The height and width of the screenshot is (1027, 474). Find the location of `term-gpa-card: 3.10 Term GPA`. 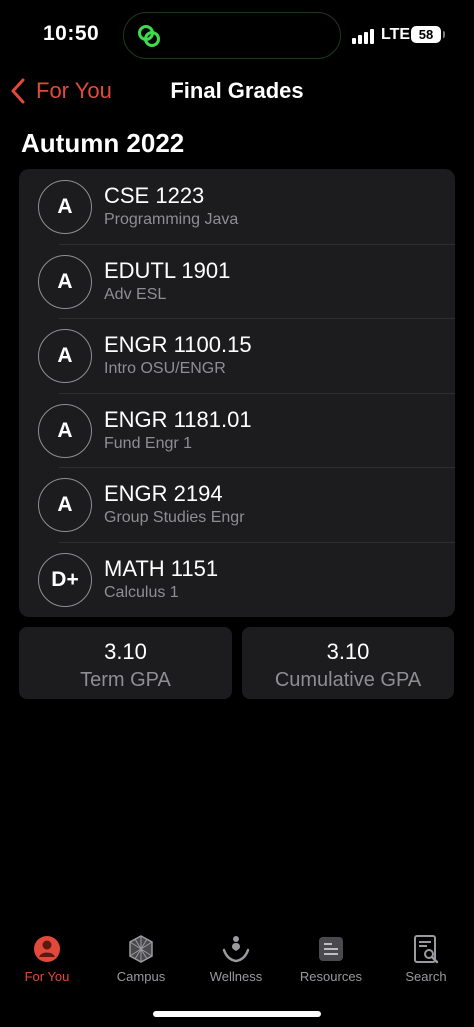

term-gpa-card: 3.10 Term GPA is located at coordinates (125, 663).